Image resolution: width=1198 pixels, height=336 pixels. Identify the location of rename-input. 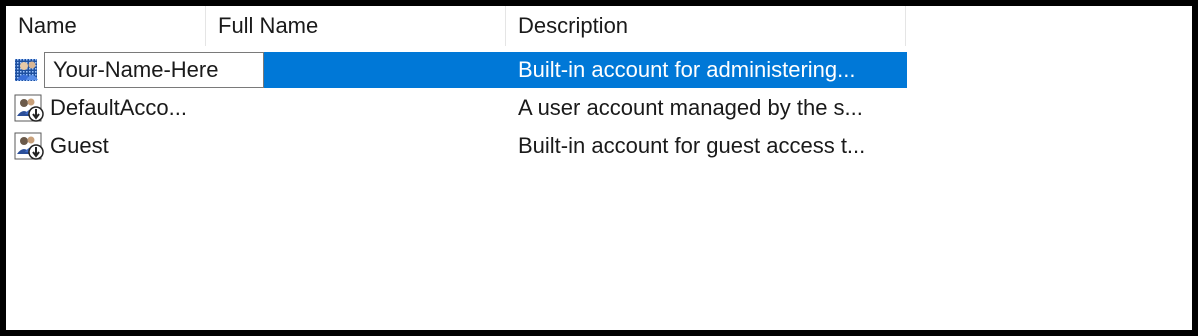
(154, 70).